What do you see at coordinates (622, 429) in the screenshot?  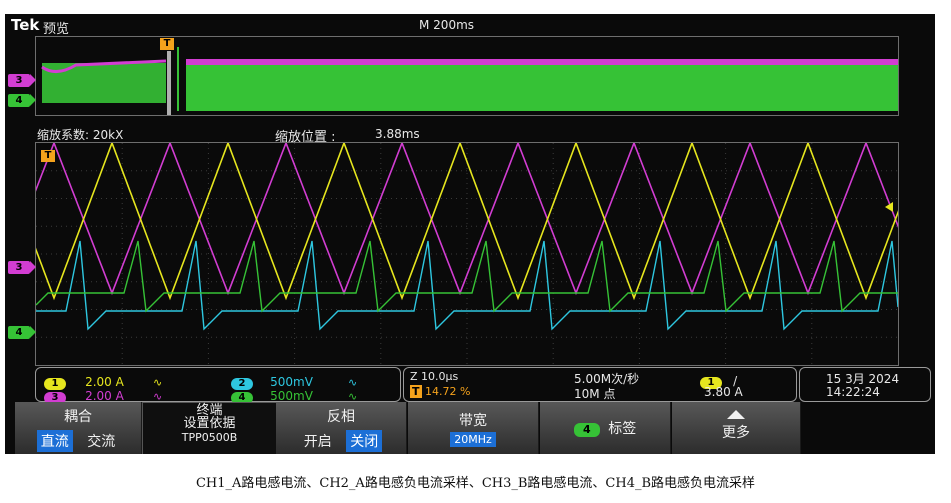 I see `label-text: 标签` at bounding box center [622, 429].